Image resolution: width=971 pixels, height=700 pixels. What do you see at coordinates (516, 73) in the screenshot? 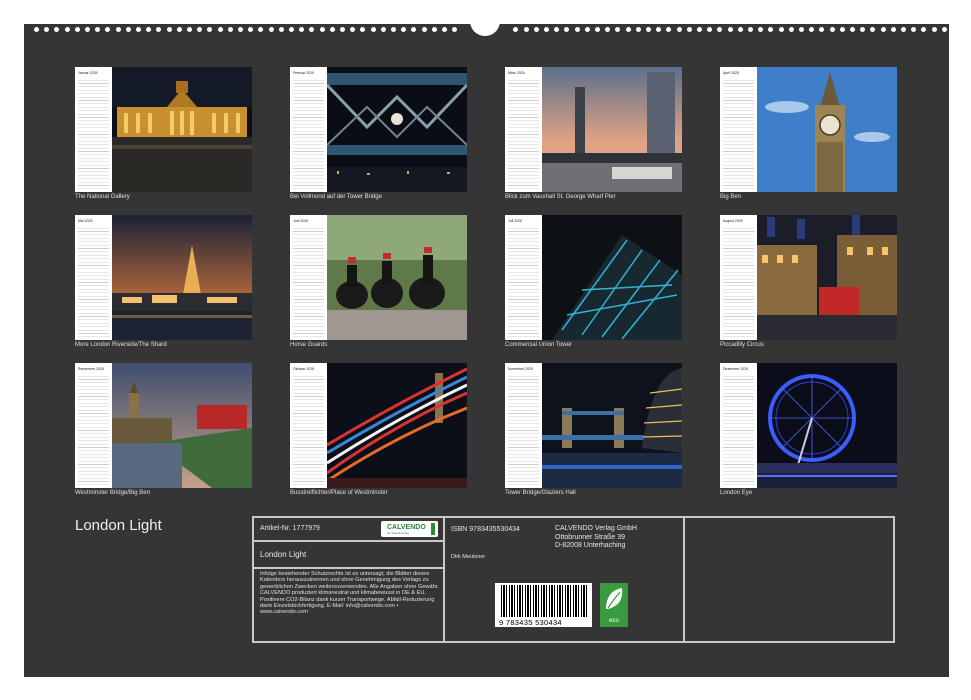
I see `month-name: März 2025` at bounding box center [516, 73].